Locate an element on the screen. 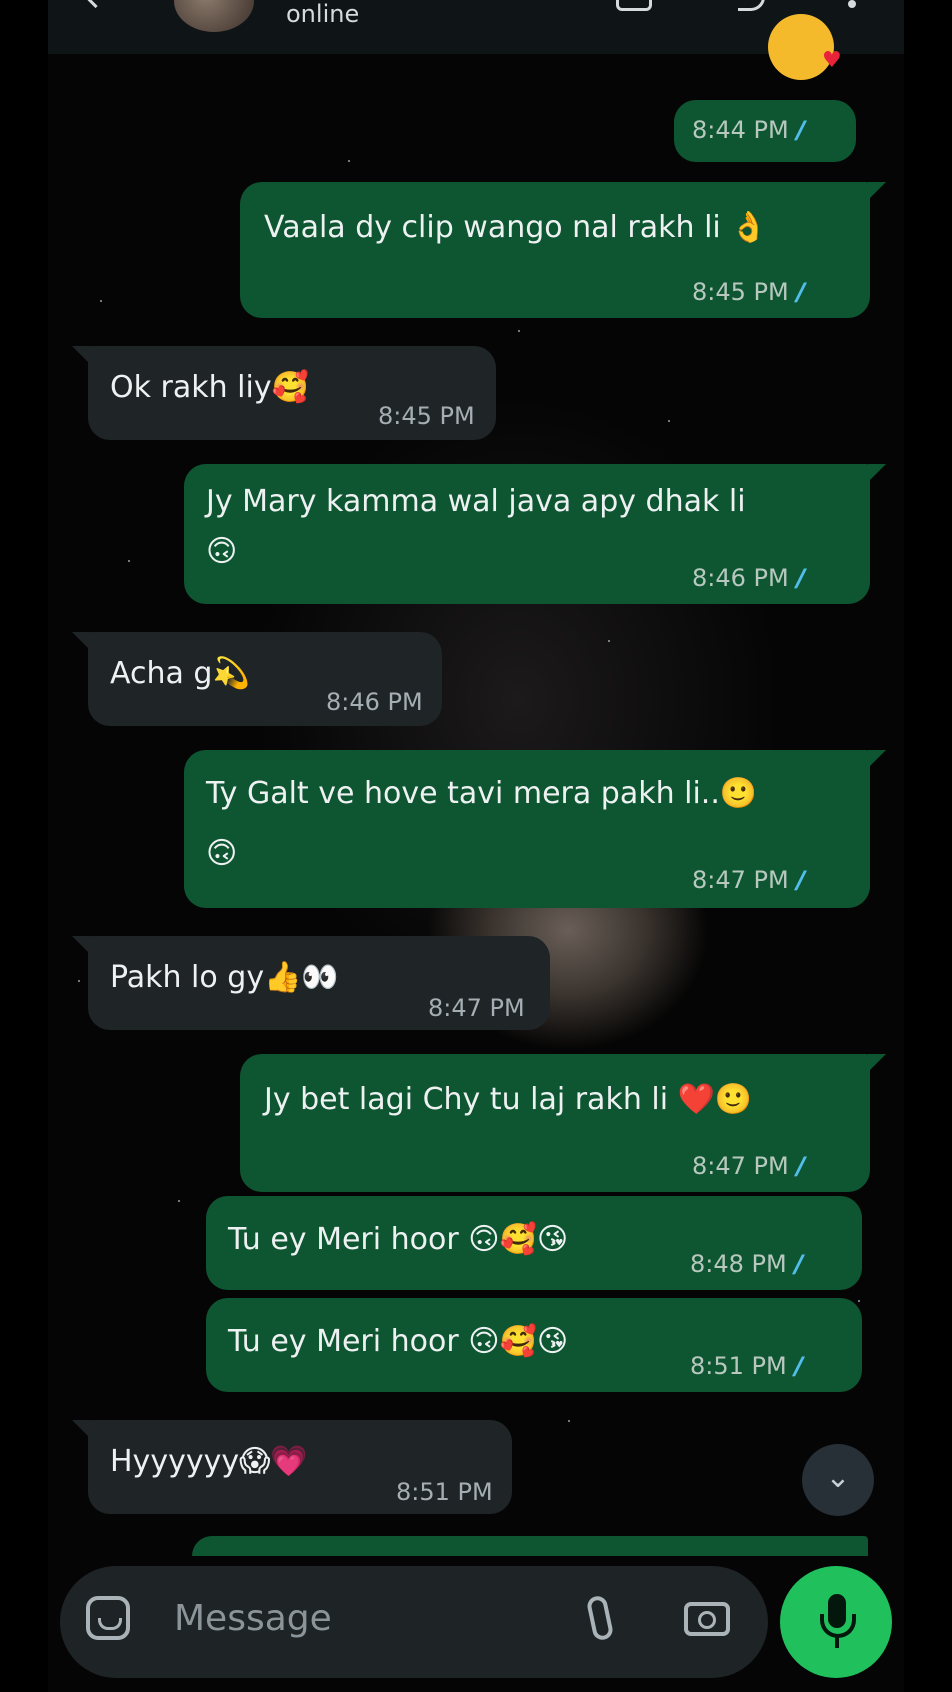 The width and height of the screenshot is (952, 1692). message-composer: Message is located at coordinates (414, 1622).